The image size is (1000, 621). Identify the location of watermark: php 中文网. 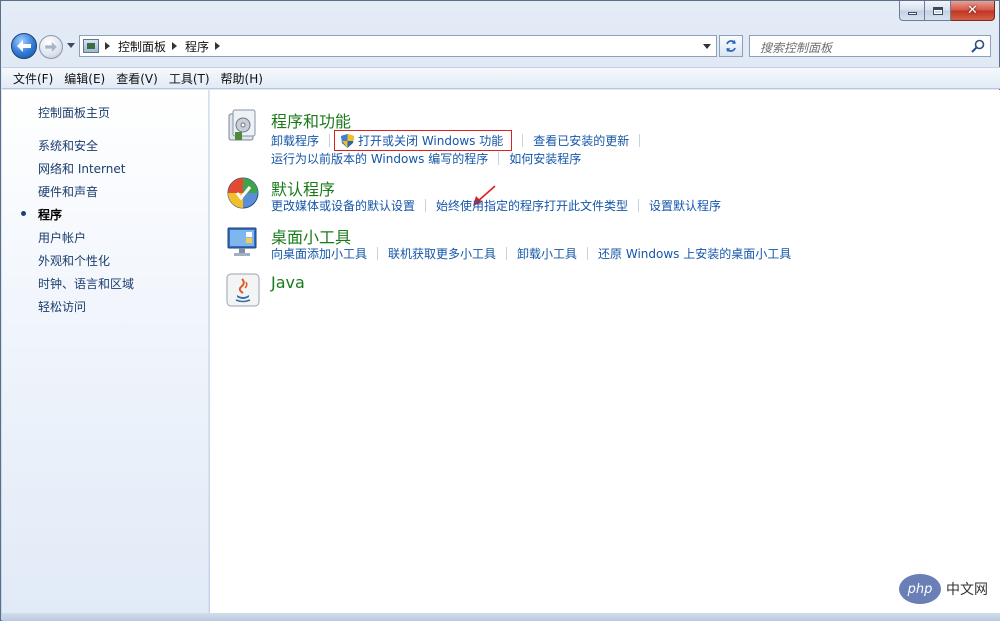
(943, 589).